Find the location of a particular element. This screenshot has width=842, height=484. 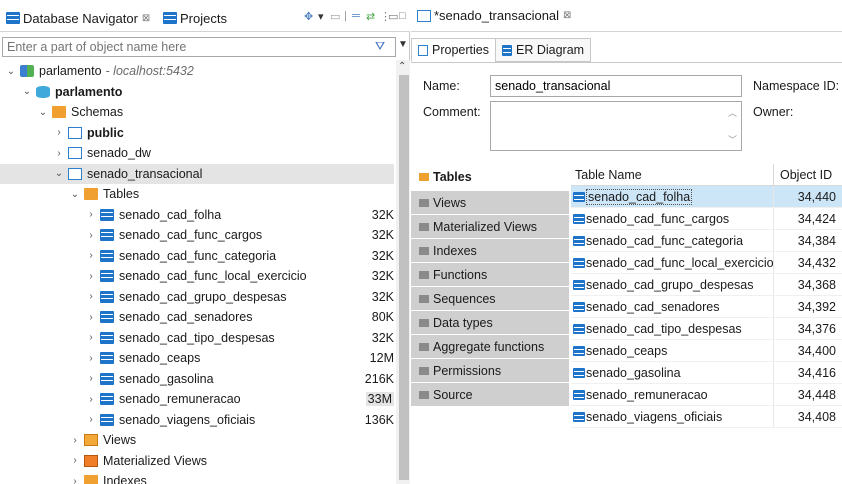

table-row: senado_cad_grupo_despesas 34,368 is located at coordinates (706, 285).